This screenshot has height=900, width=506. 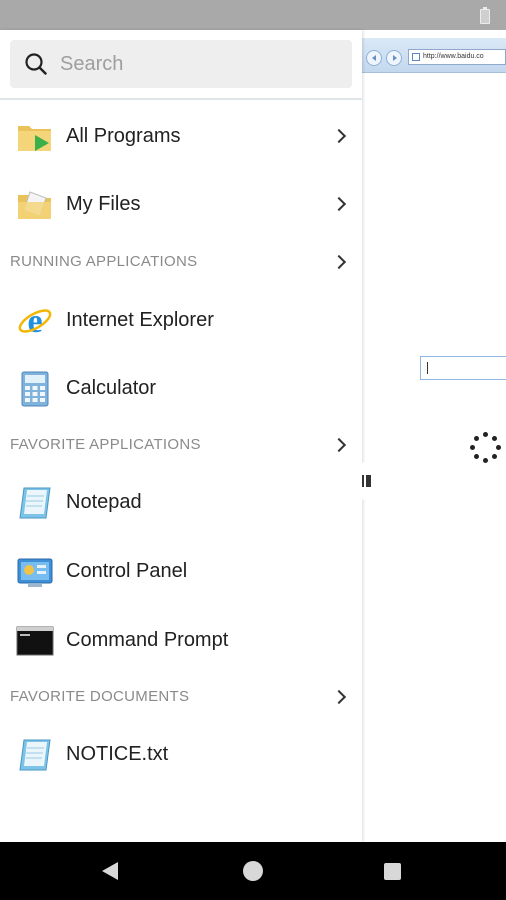 I want to click on command-prompt-item: Command Prompt, so click(x=181, y=640).